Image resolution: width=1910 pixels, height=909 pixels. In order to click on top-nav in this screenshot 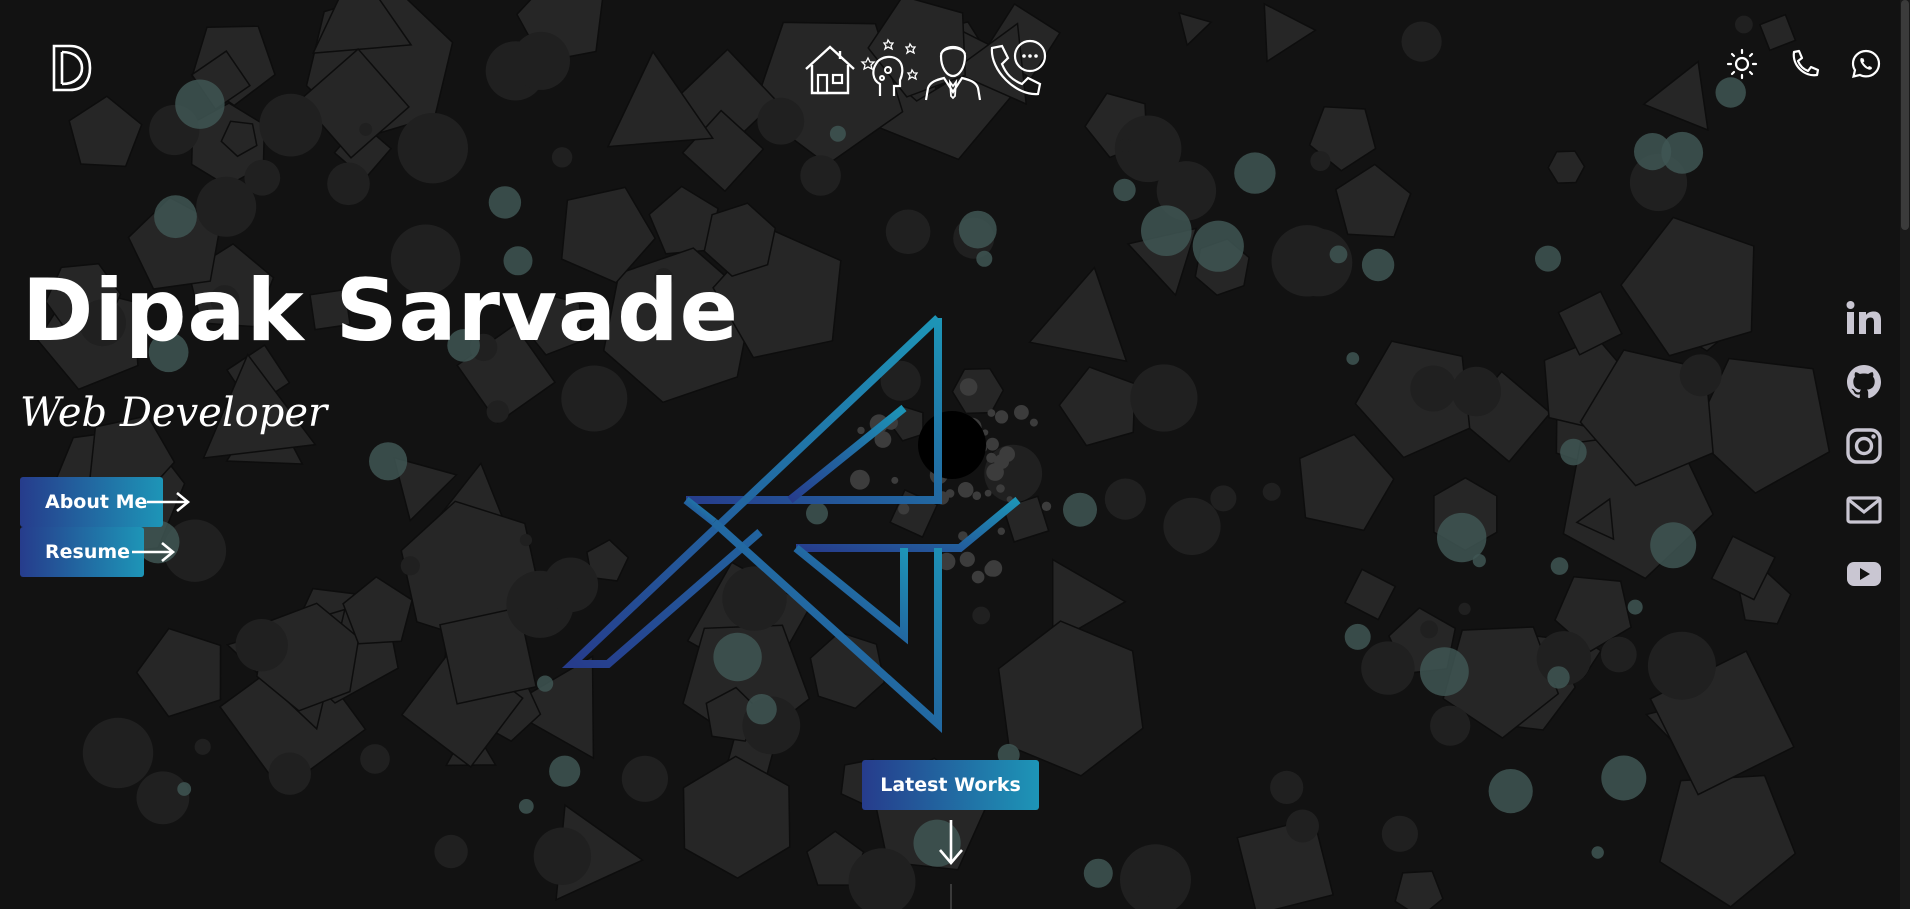, I will do `click(930, 69)`.